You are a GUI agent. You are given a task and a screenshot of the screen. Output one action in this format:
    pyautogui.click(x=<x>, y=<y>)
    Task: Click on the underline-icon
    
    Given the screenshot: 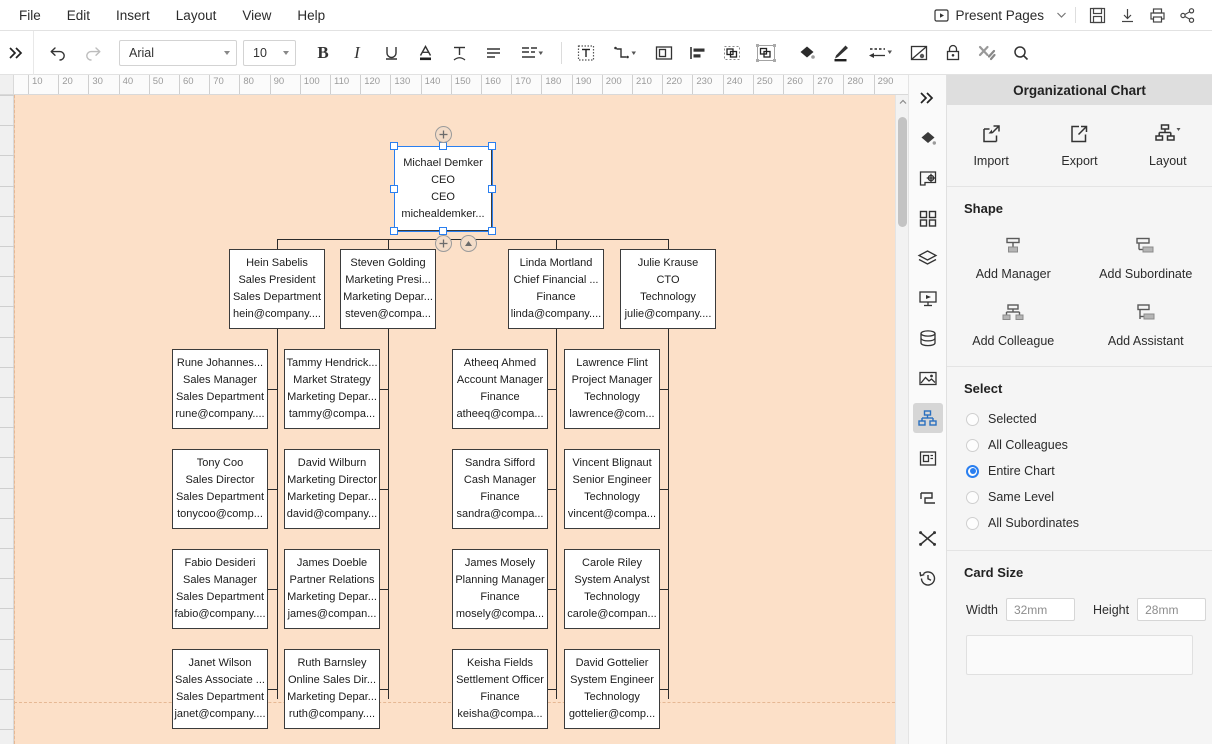 What is the action you would take?
    pyautogui.click(x=391, y=53)
    